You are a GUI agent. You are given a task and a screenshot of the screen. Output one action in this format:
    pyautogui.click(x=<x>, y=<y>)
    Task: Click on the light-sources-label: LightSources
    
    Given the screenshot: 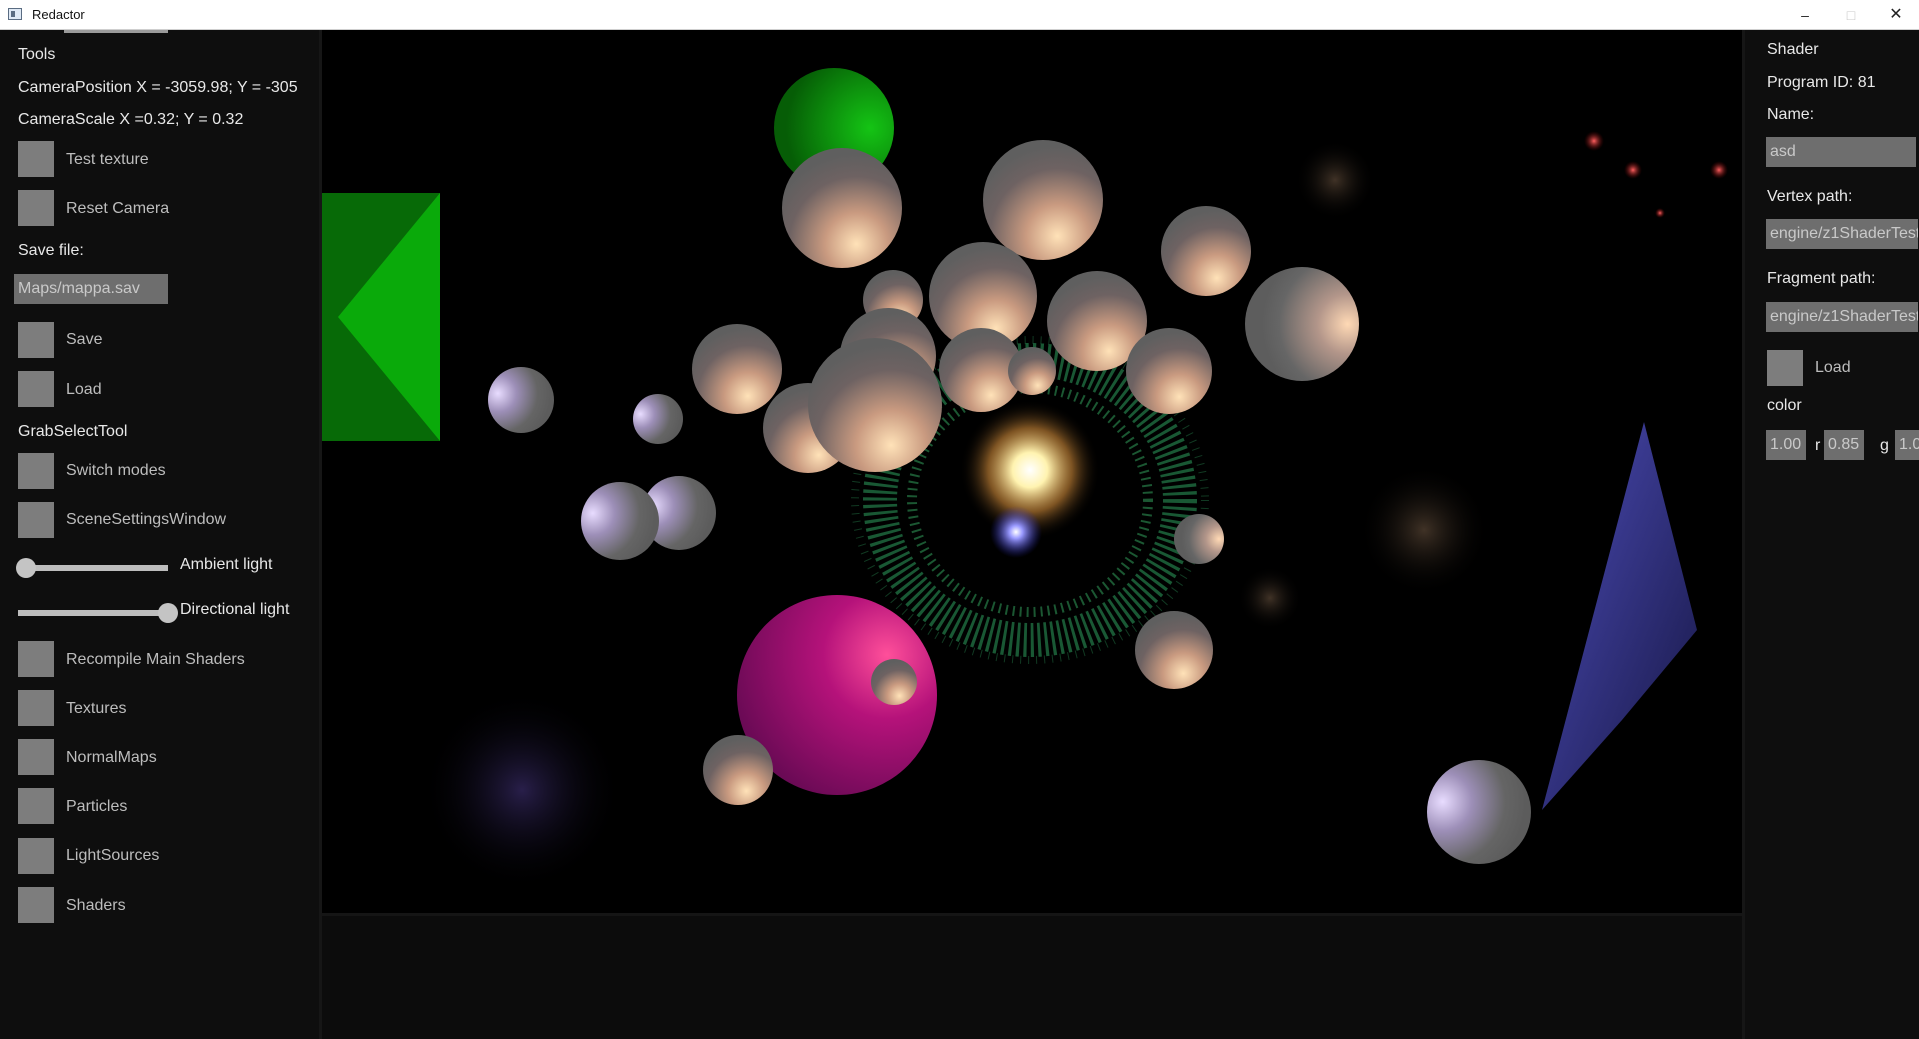 What is the action you would take?
    pyautogui.click(x=113, y=855)
    